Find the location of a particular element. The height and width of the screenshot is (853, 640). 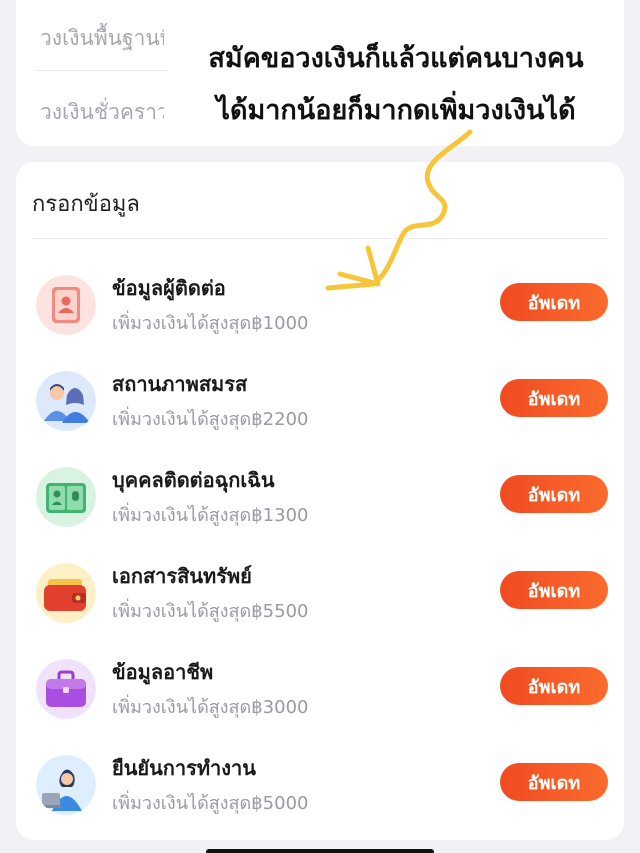

divider is located at coordinates (102, 70).